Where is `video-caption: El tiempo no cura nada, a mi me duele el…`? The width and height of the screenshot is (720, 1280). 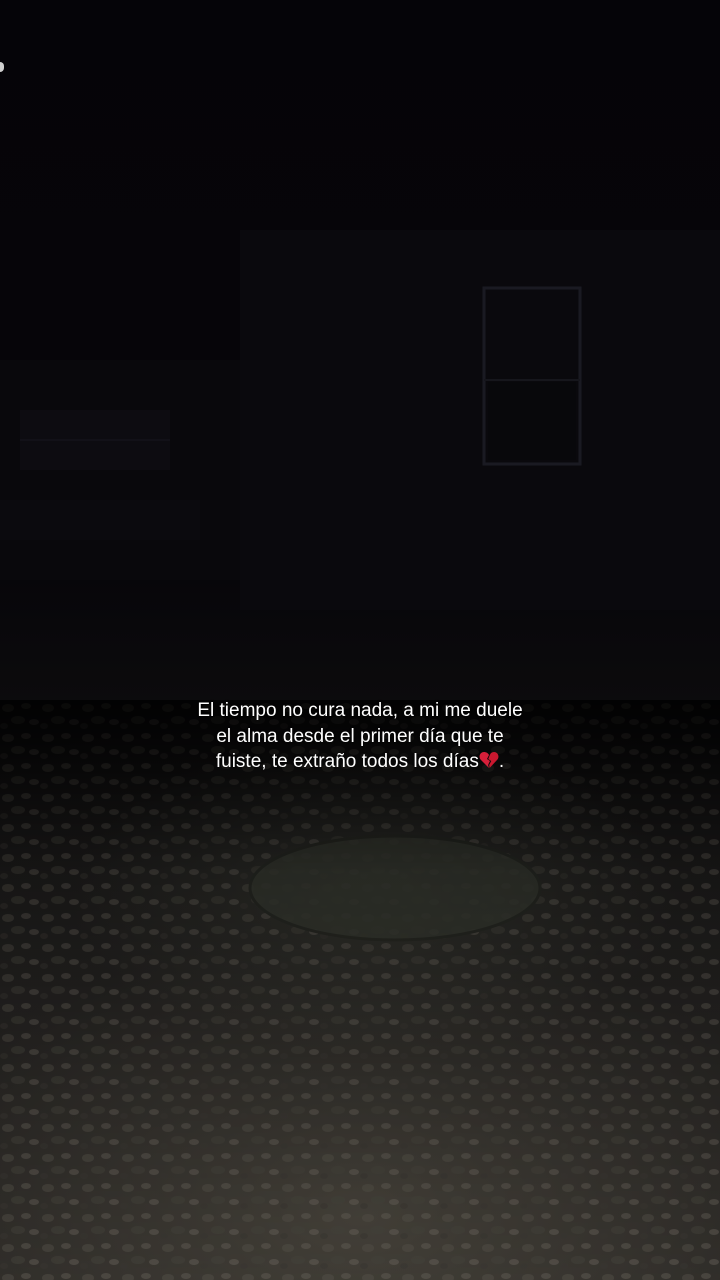 video-caption: El tiempo no cura nada, a mi me duele el… is located at coordinates (360, 736).